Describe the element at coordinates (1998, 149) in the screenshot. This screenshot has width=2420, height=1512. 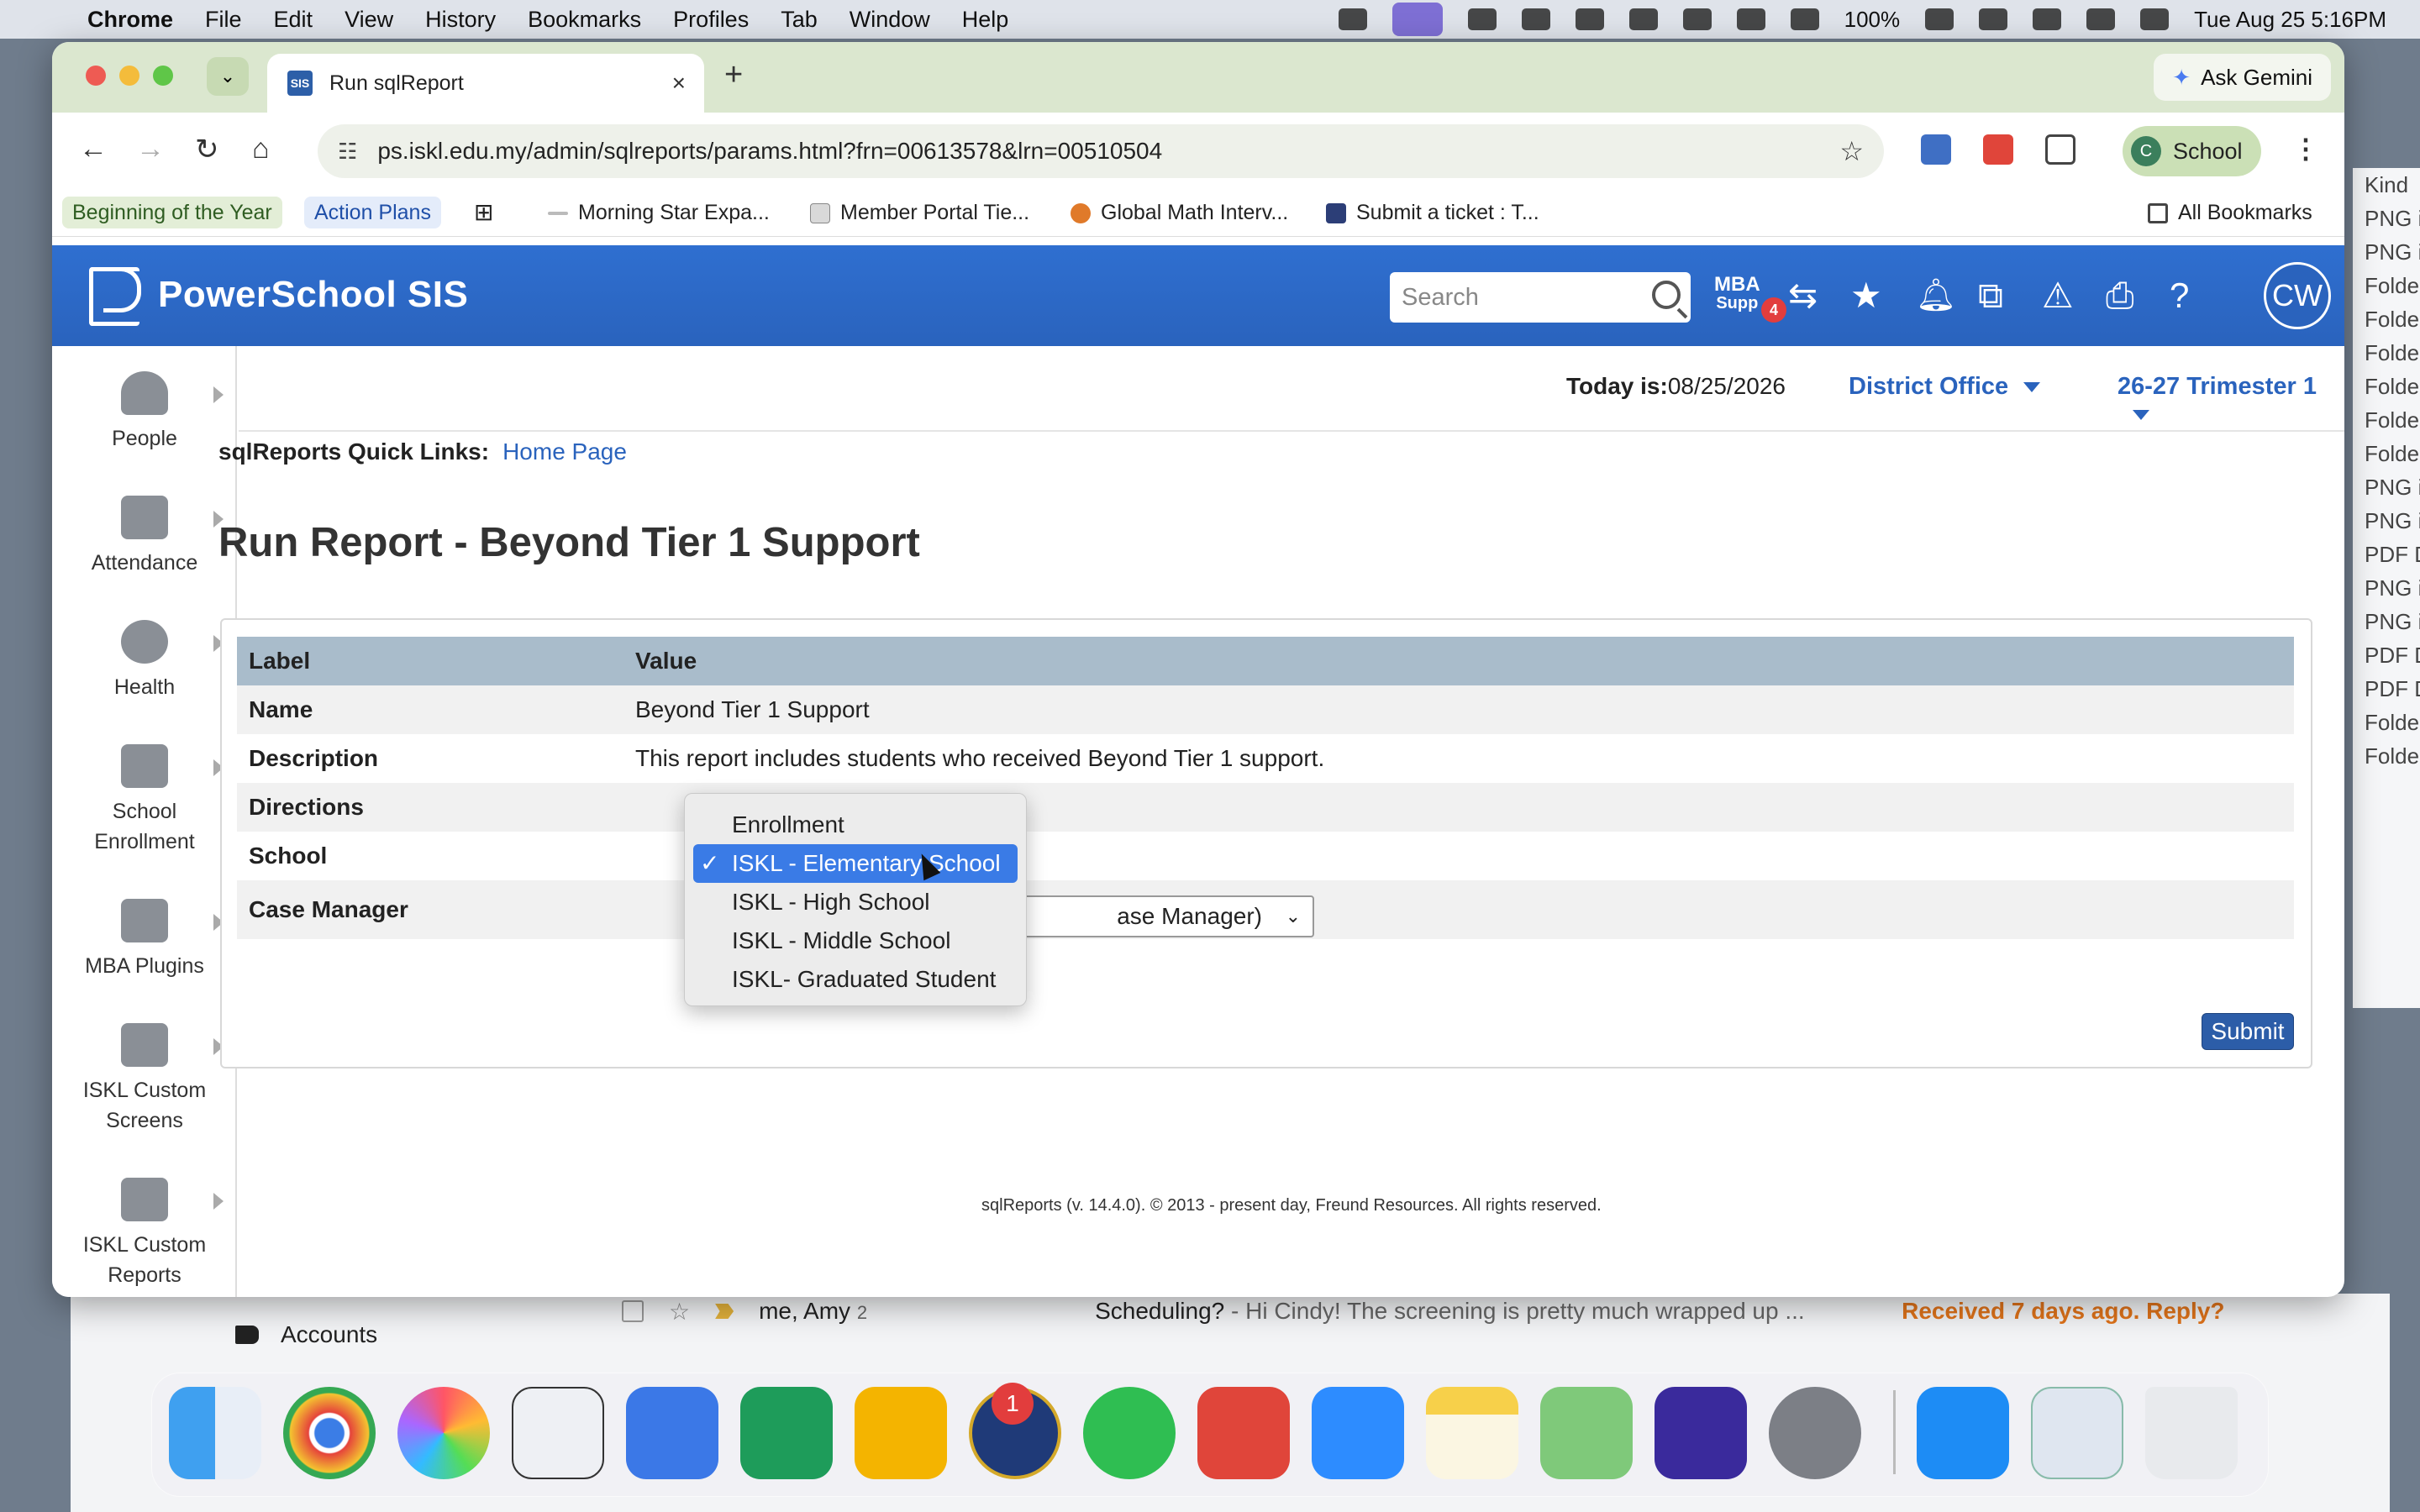
I see `extension-todoist-icon` at that location.